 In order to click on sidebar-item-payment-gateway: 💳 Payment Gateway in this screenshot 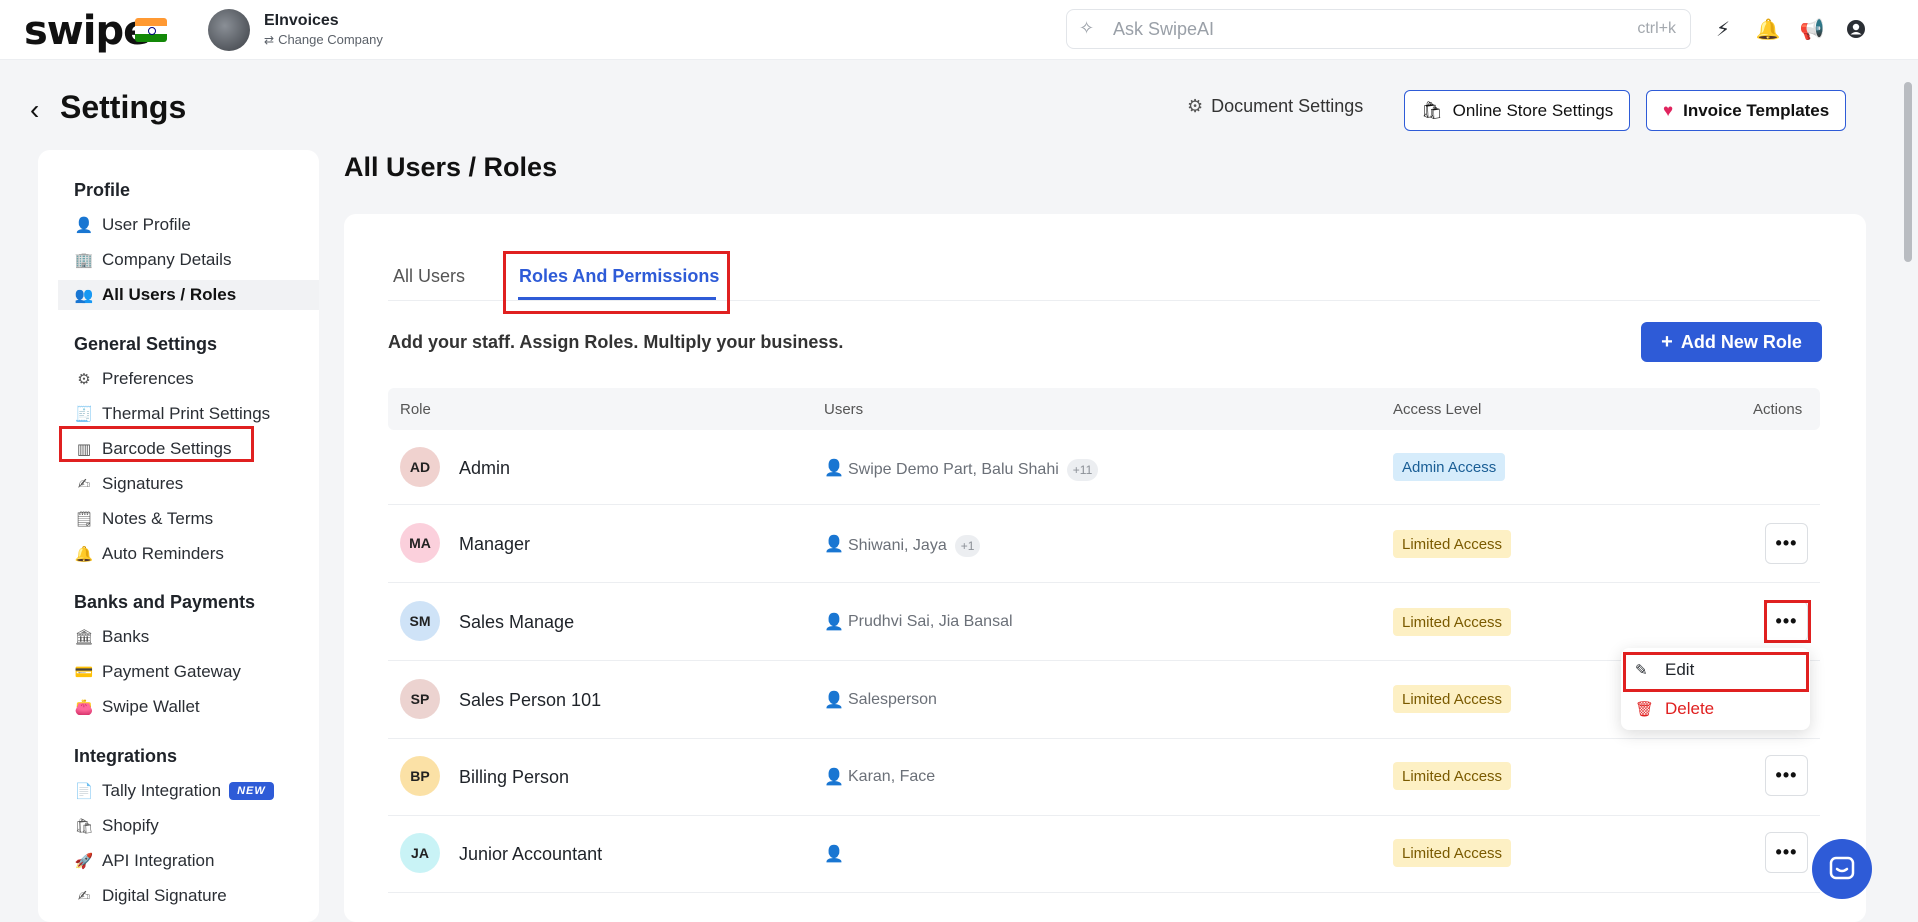, I will do `click(157, 672)`.